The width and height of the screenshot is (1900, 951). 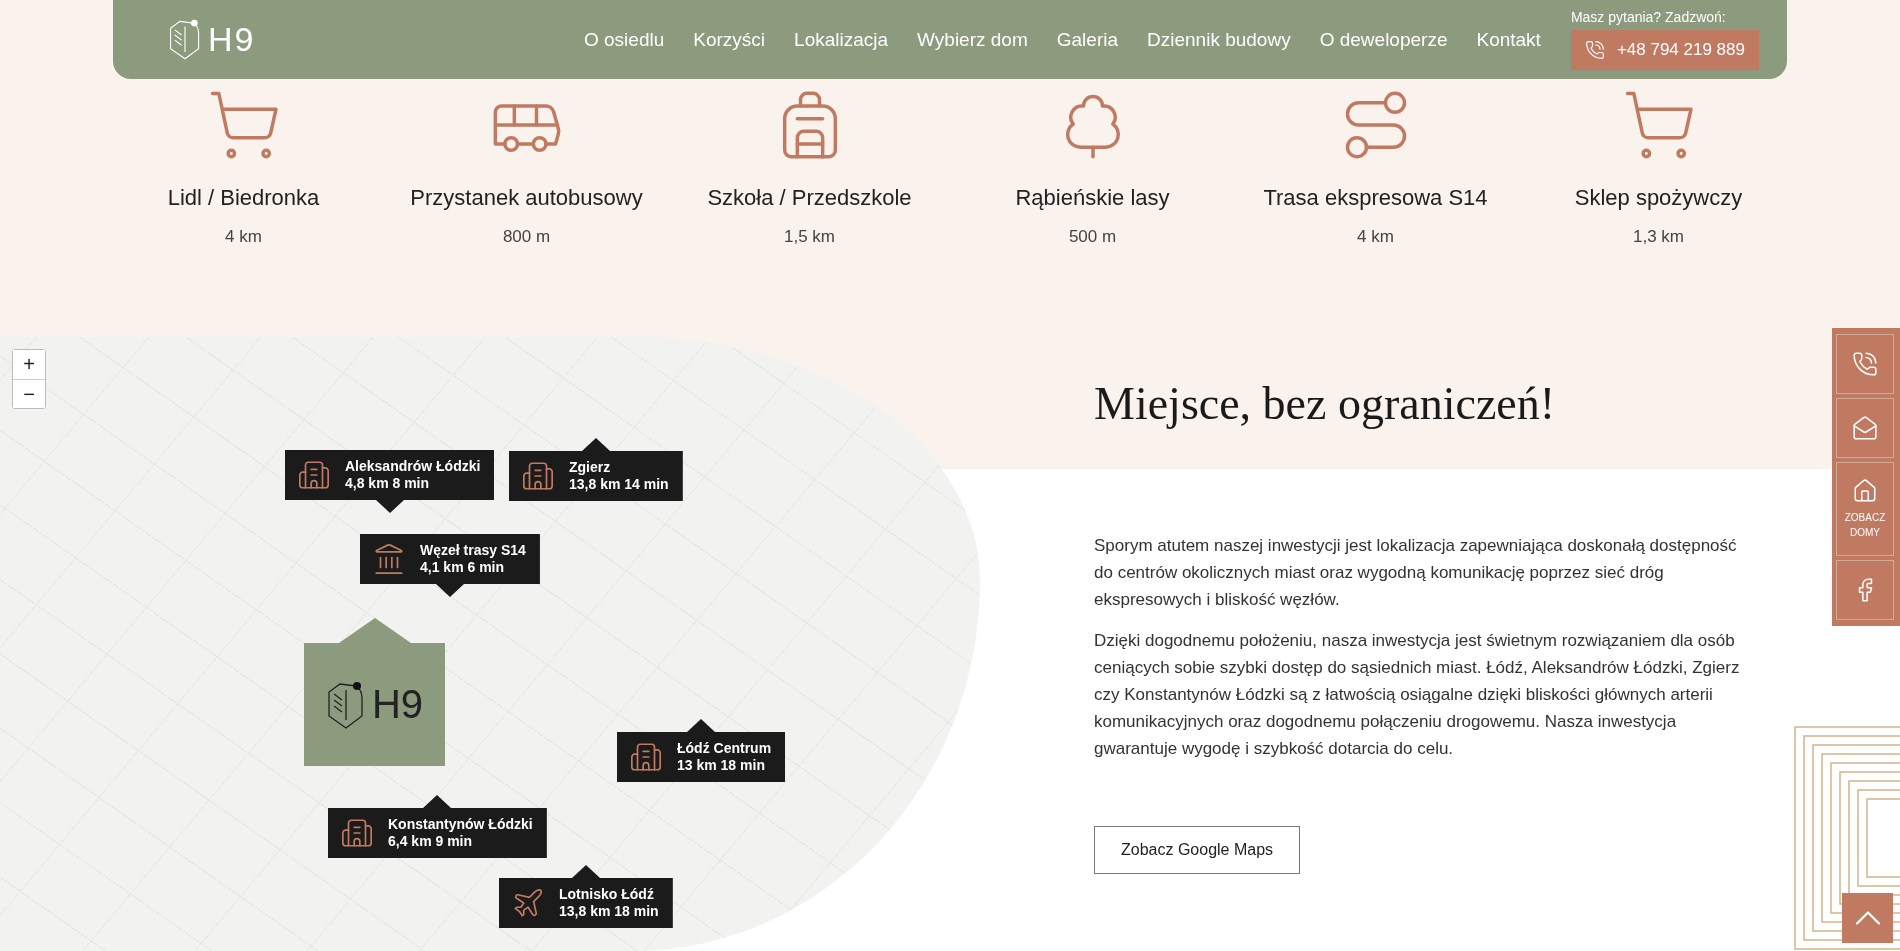 What do you see at coordinates (624, 39) in the screenshot?
I see `nav-link: O osiedlu` at bounding box center [624, 39].